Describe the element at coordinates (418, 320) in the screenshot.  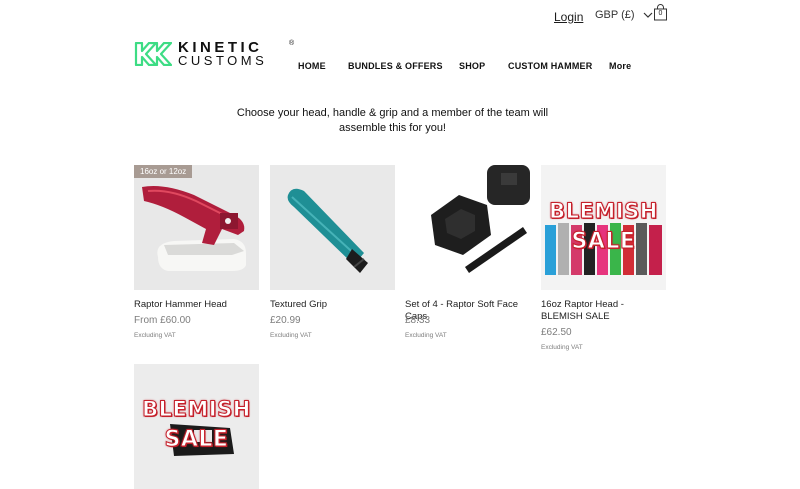
I see `product-price: £8.33` at that location.